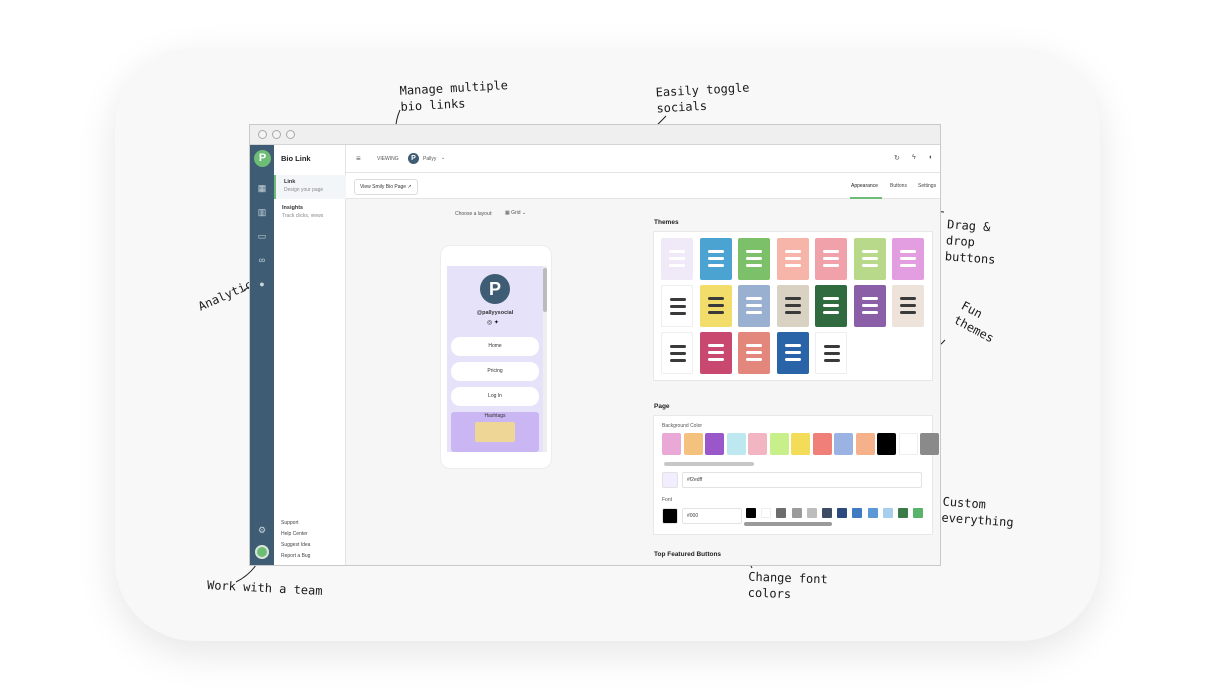 The height and width of the screenshot is (689, 1213). Describe the element at coordinates (295, 545) in the screenshot. I see `suggest-idea-link: Suggest Idea` at that location.